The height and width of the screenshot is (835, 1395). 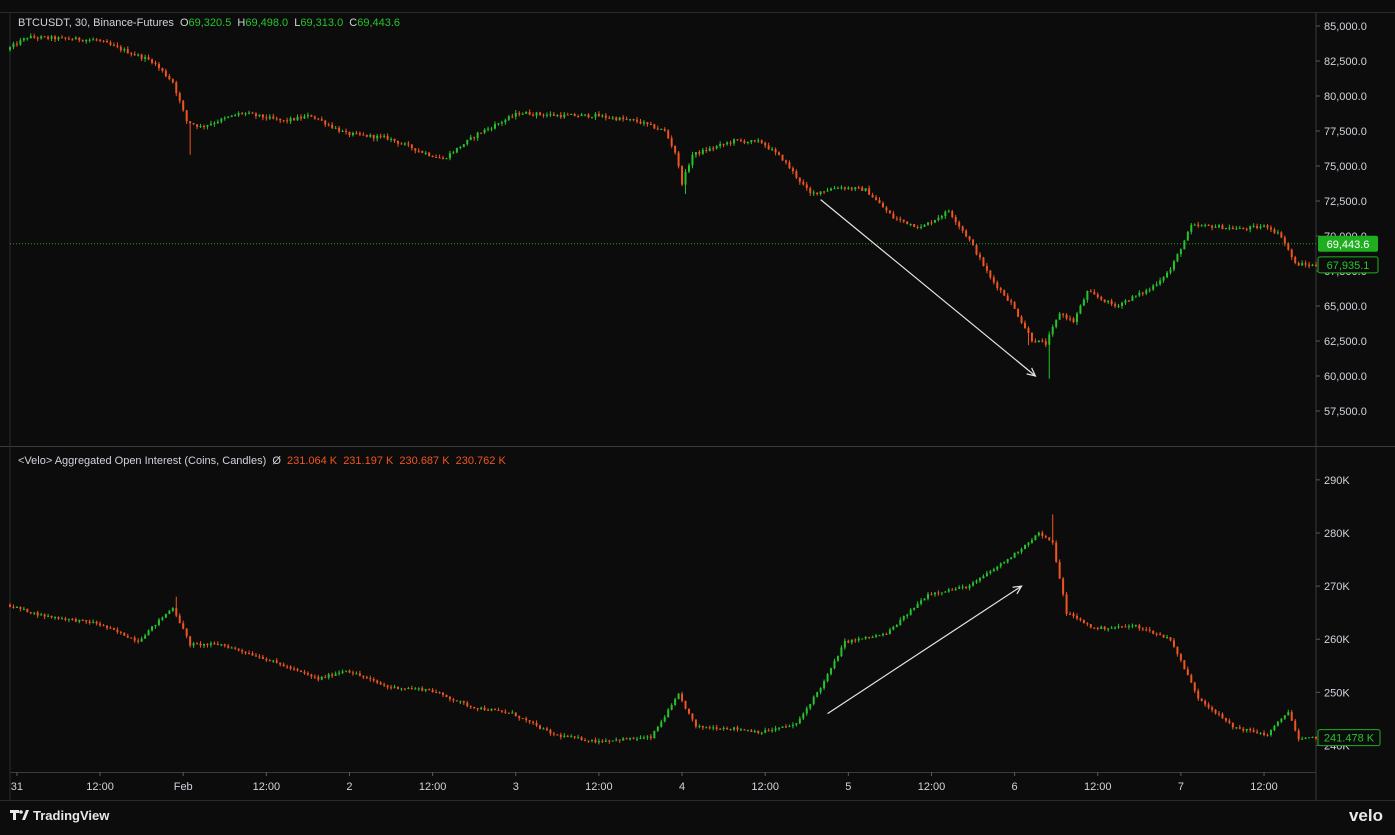 What do you see at coordinates (267, 787) in the screenshot?
I see `time-tick-label: 12:00` at bounding box center [267, 787].